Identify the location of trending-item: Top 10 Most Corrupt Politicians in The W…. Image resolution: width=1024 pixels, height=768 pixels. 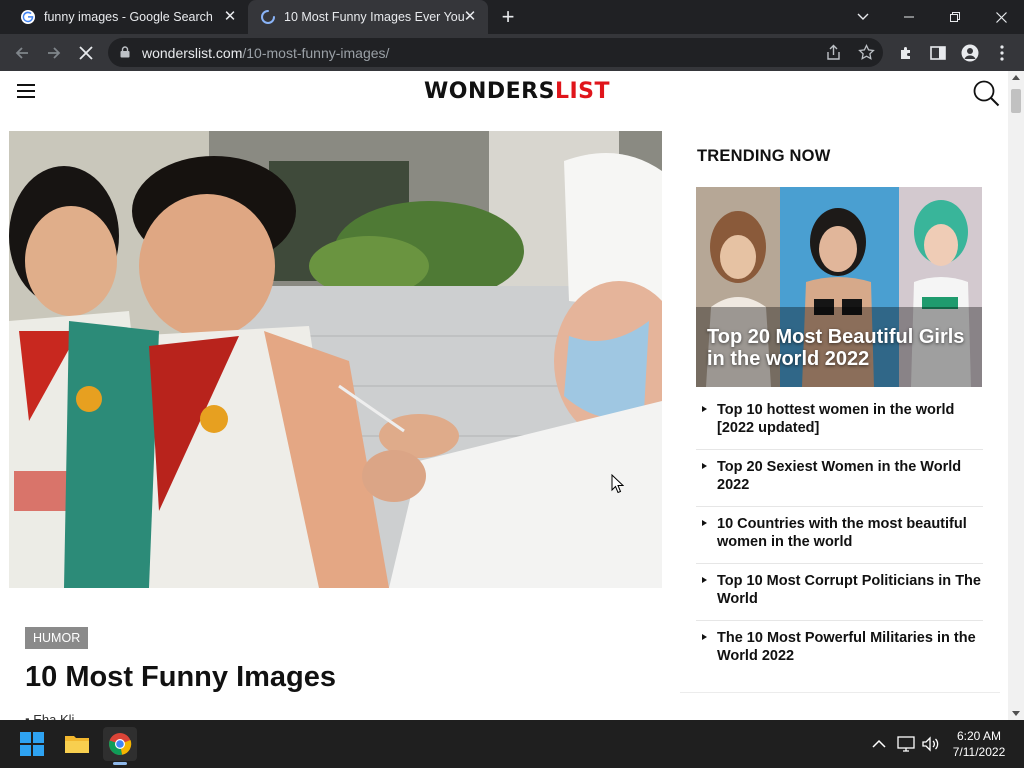
(839, 592).